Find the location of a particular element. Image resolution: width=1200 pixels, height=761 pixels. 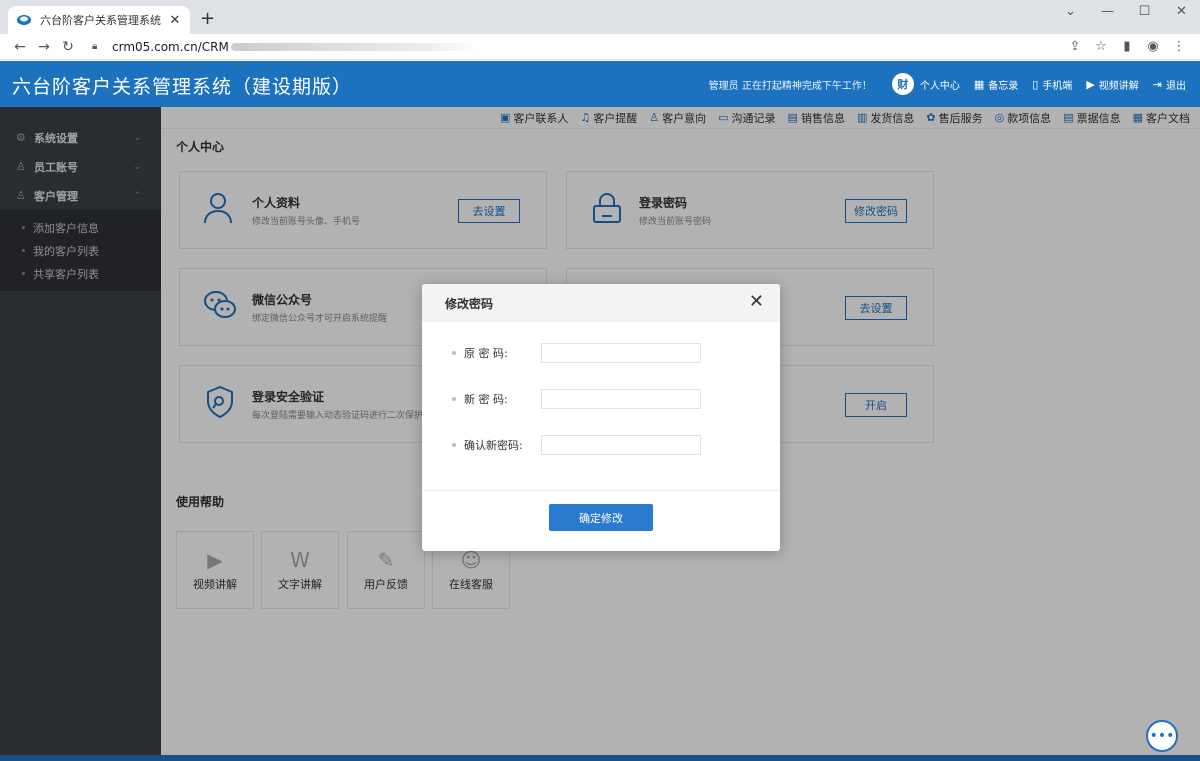

video-icon: ▶ is located at coordinates (1090, 84).